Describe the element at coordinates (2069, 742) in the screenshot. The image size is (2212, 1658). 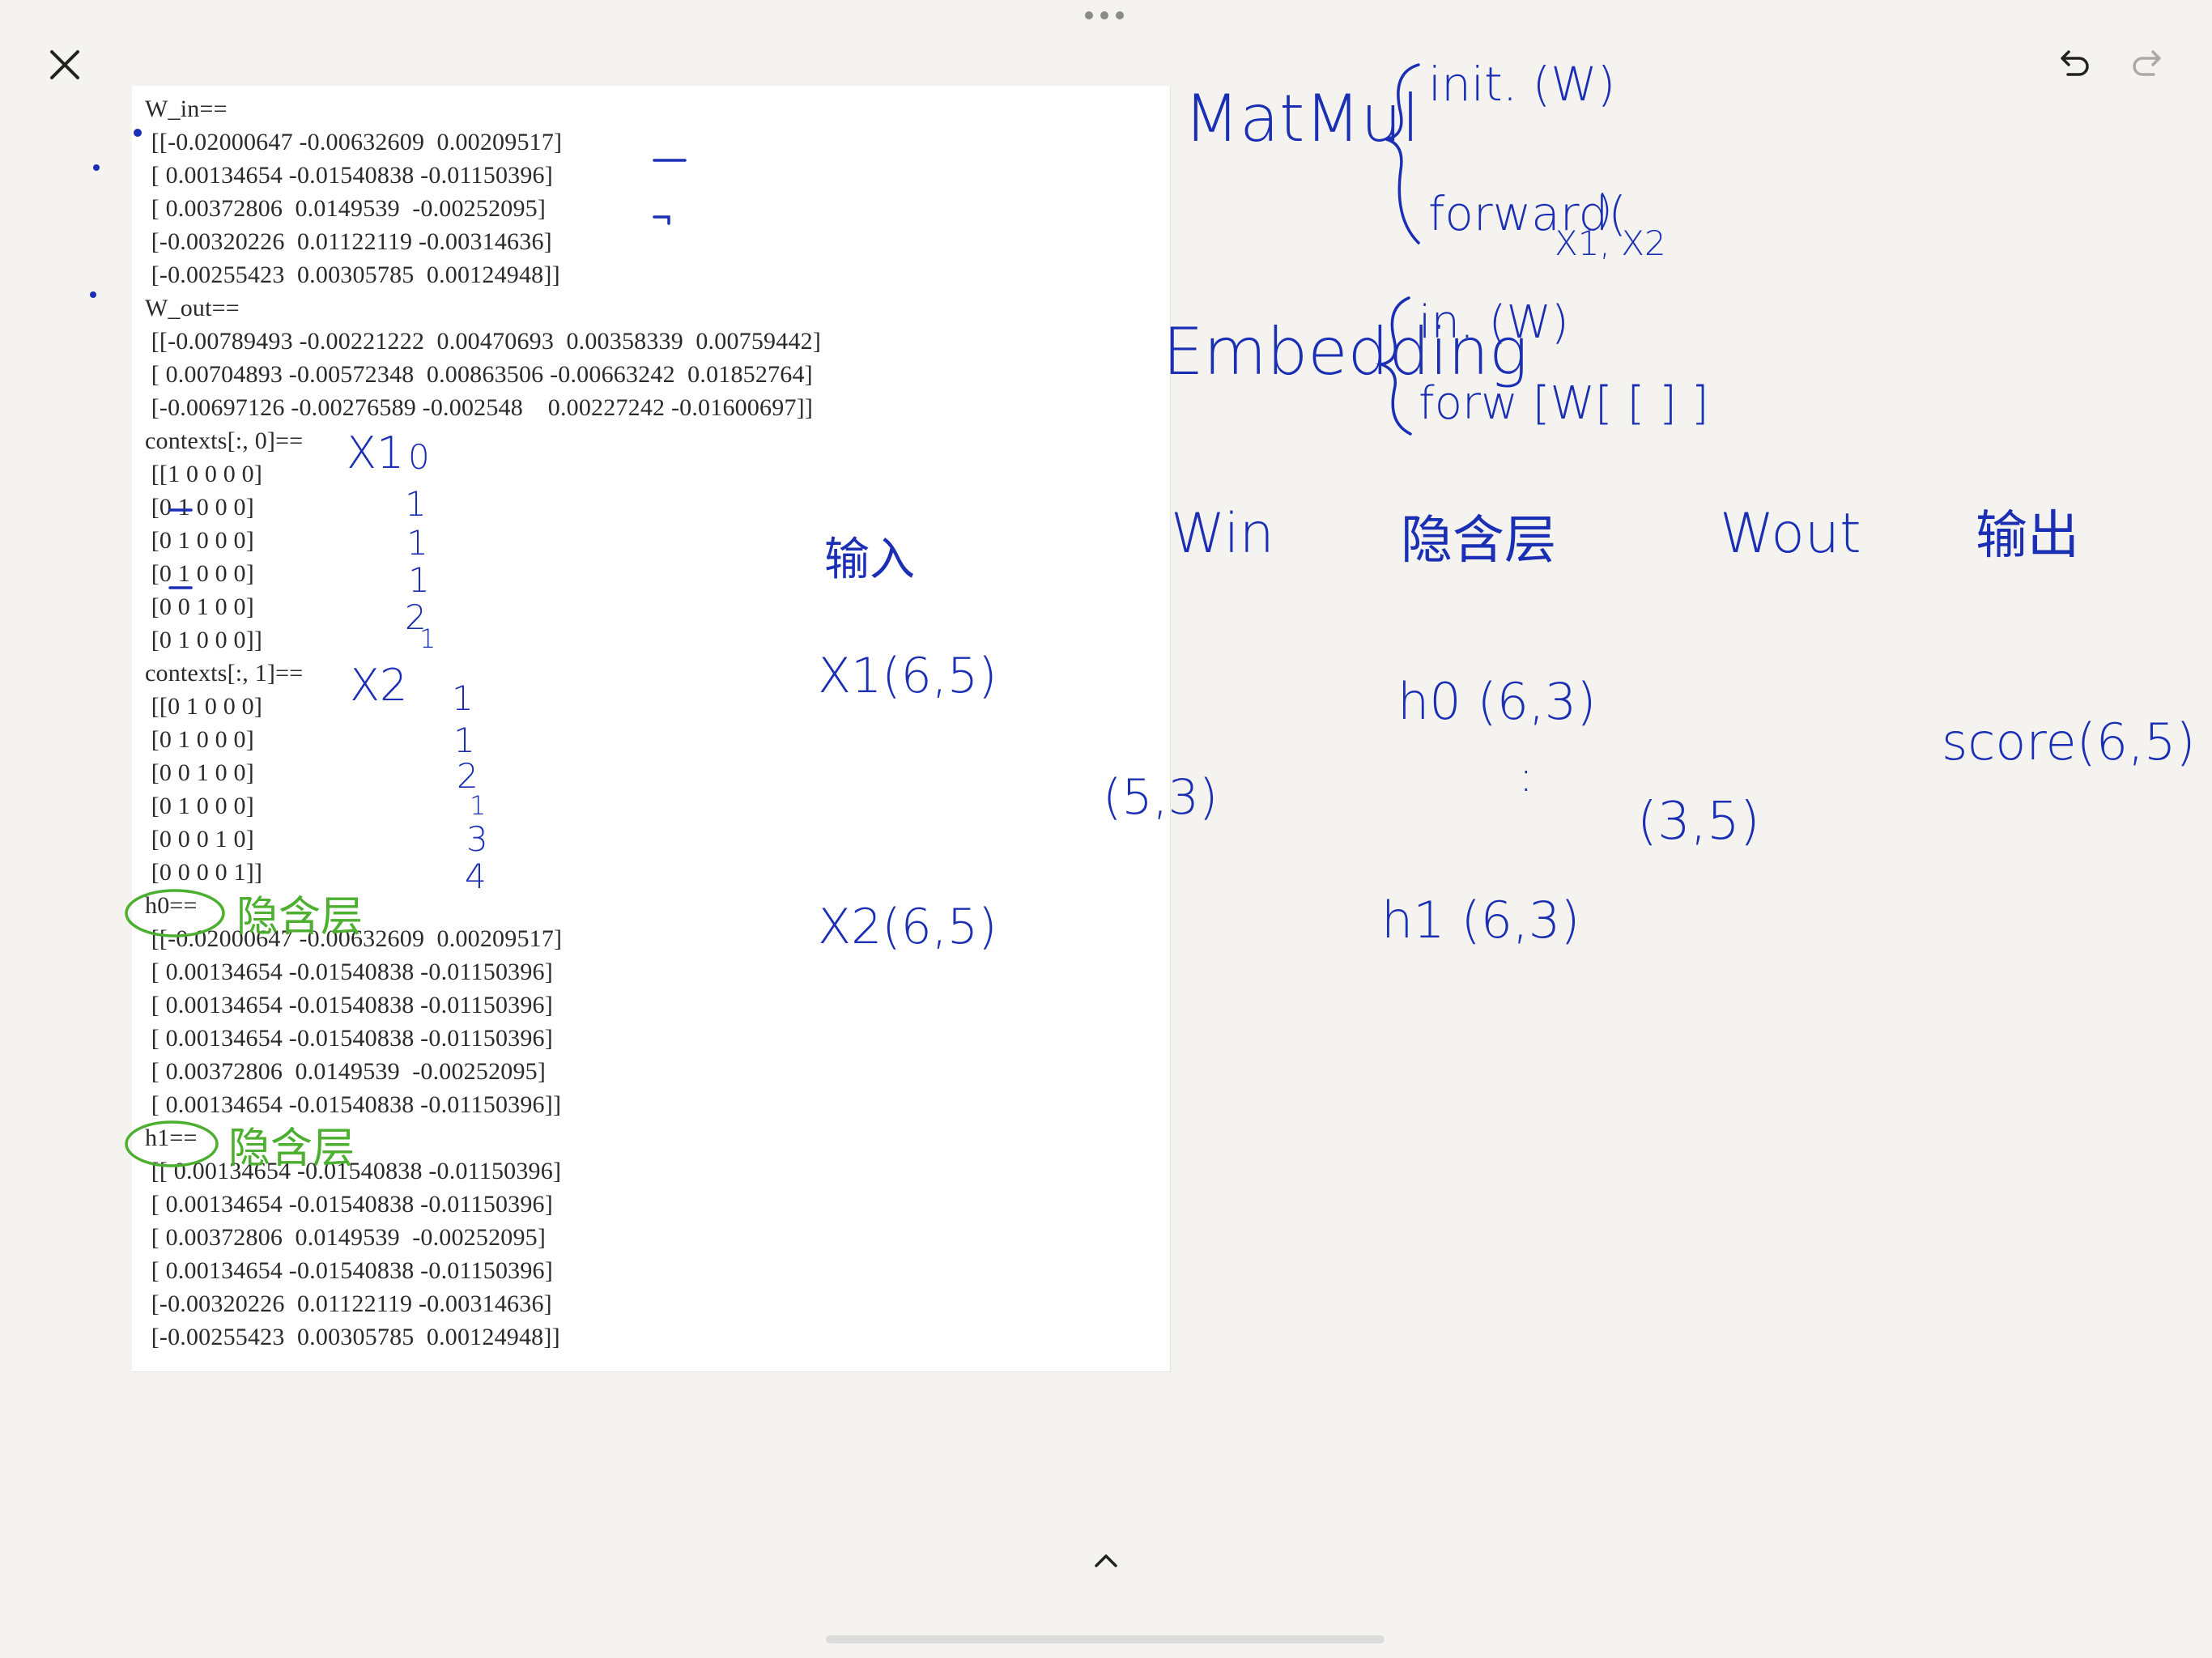
I see `score-shape: score(6,5)` at that location.